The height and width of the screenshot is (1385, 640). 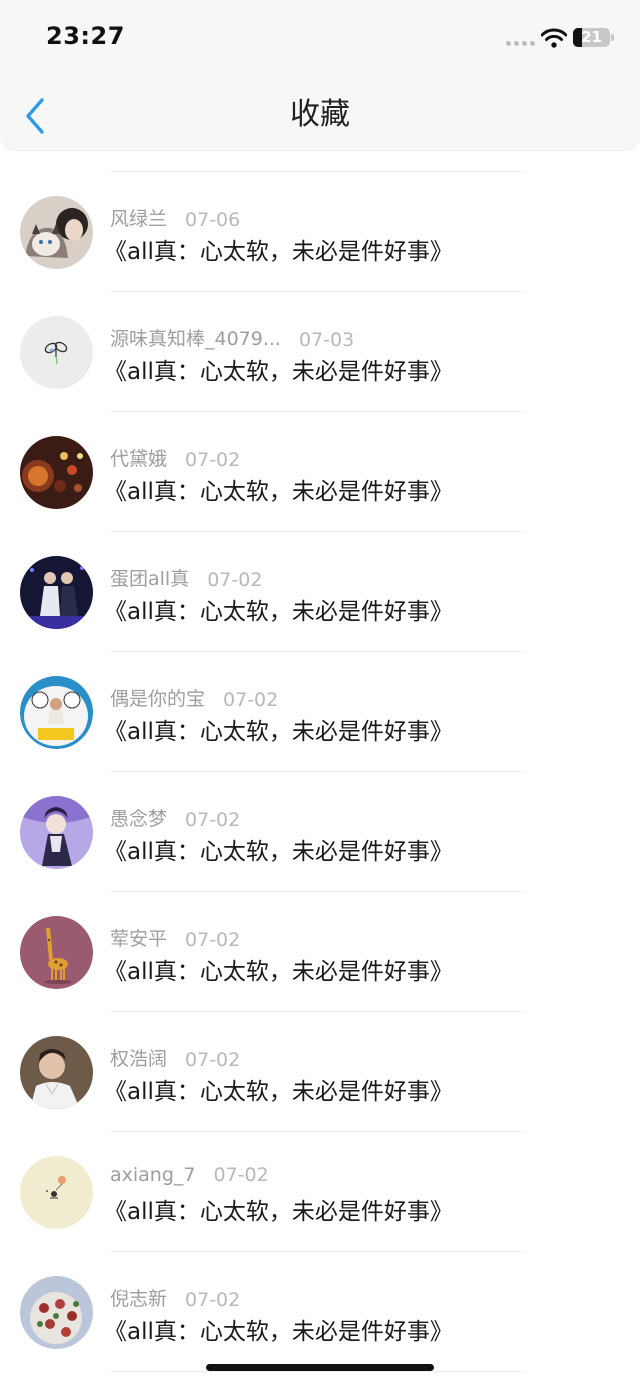 I want to click on list-item: 倪志新 07-02 《all真：心太软，未必是件好事》, so click(x=320, y=1312).